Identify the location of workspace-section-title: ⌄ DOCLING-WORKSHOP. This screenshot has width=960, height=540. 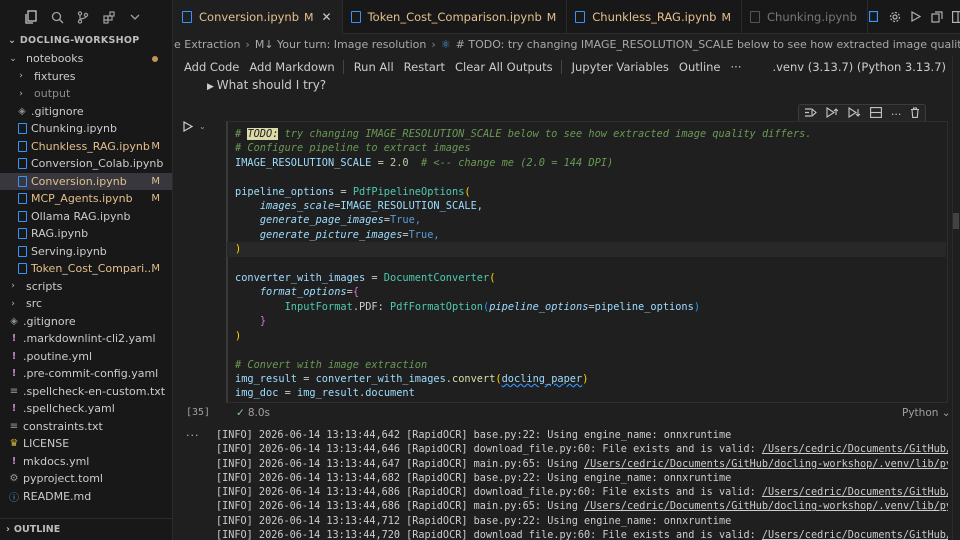
(86, 41).